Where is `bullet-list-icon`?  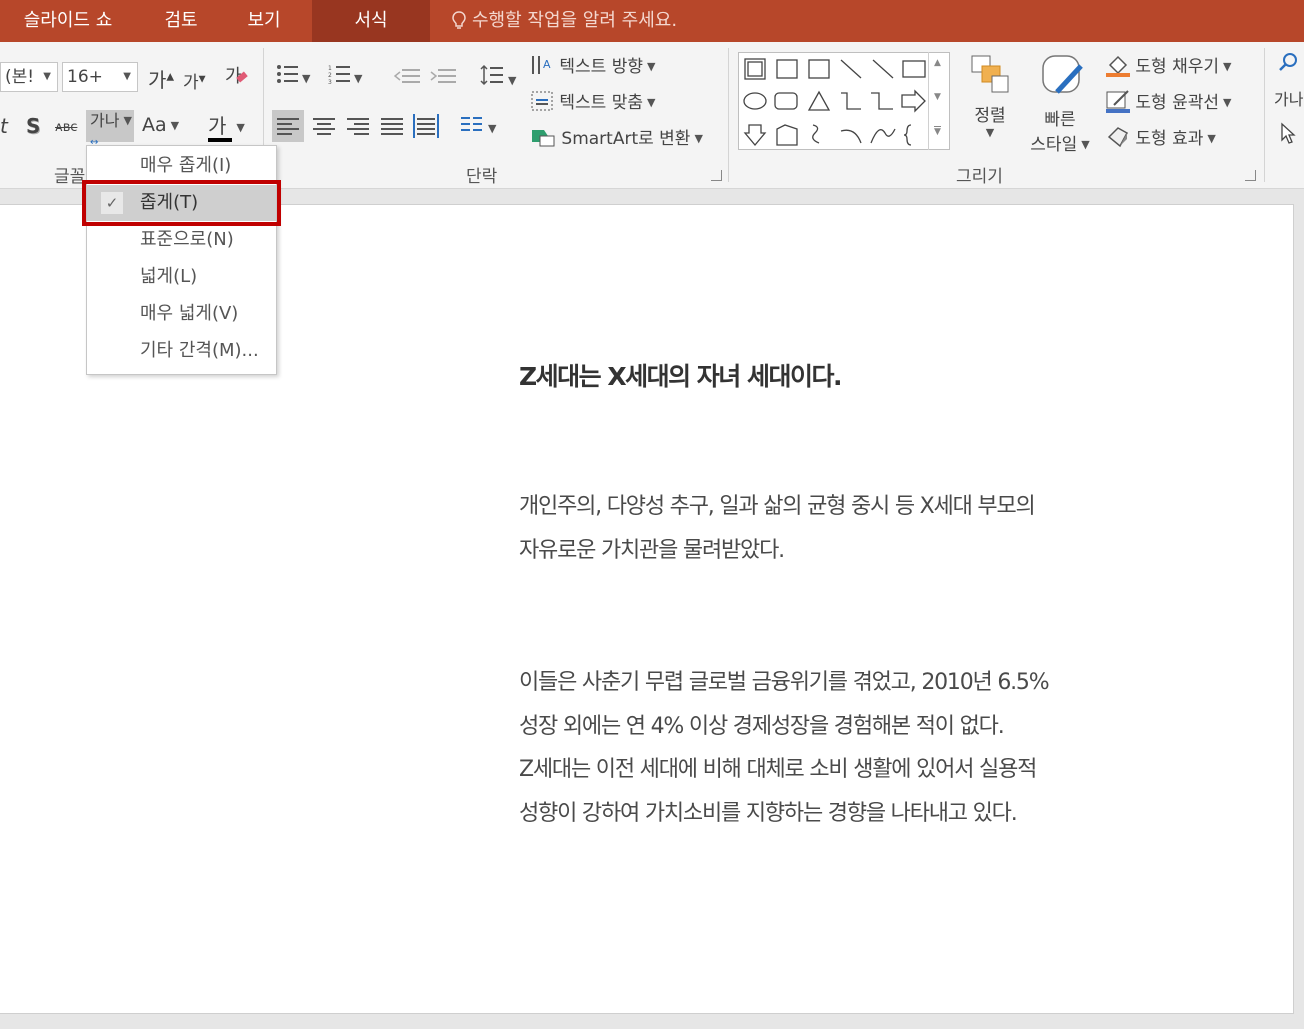 bullet-list-icon is located at coordinates (287, 74).